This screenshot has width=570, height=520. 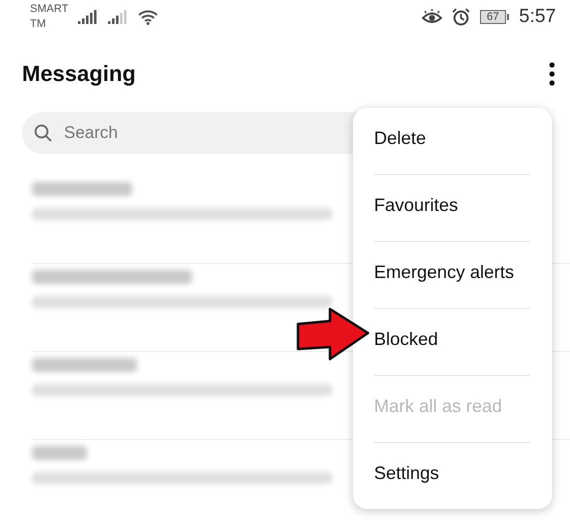 What do you see at coordinates (49, 9) in the screenshot?
I see `carrier-label: SMART` at bounding box center [49, 9].